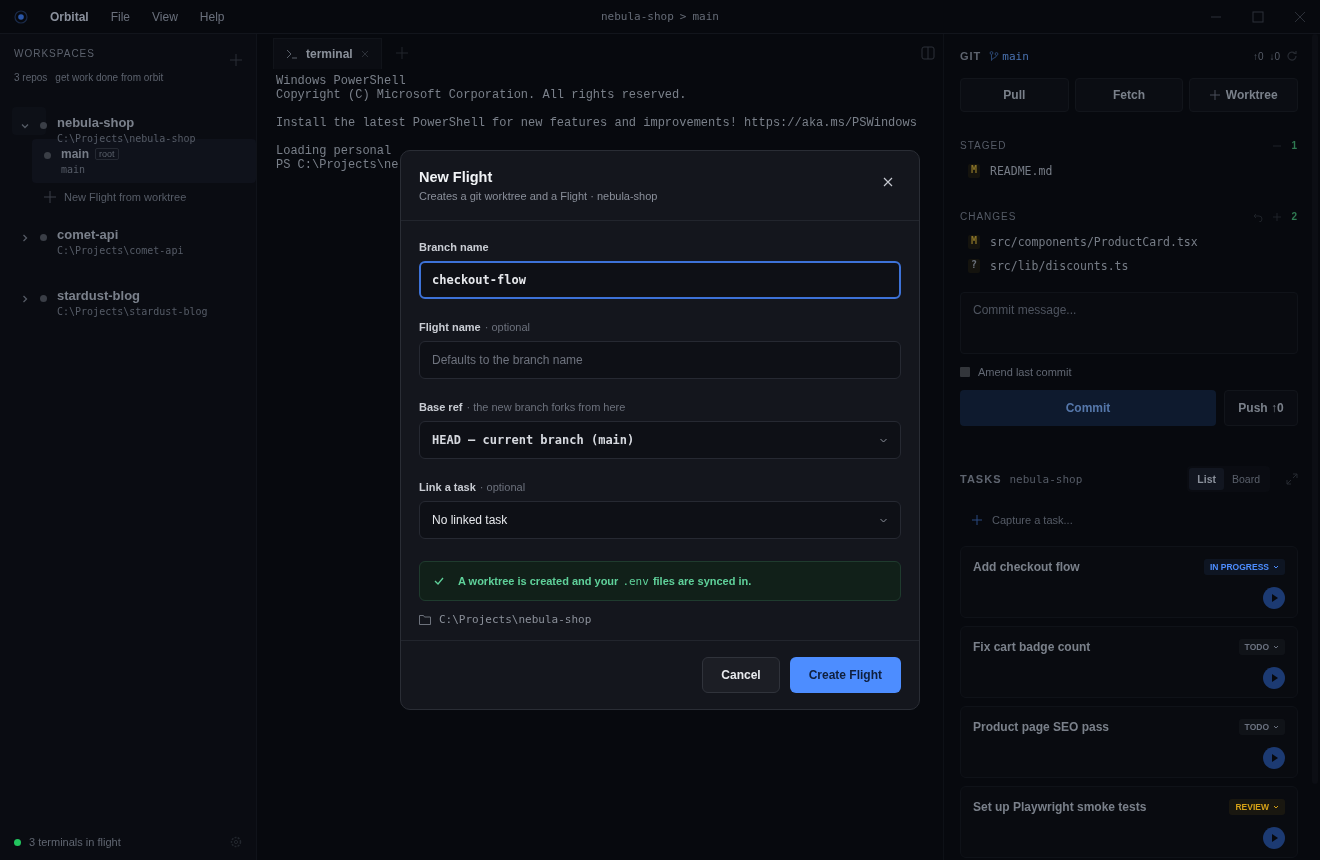  I want to click on task-card: Add checkout flow IN PROGRESS, so click(1129, 582).